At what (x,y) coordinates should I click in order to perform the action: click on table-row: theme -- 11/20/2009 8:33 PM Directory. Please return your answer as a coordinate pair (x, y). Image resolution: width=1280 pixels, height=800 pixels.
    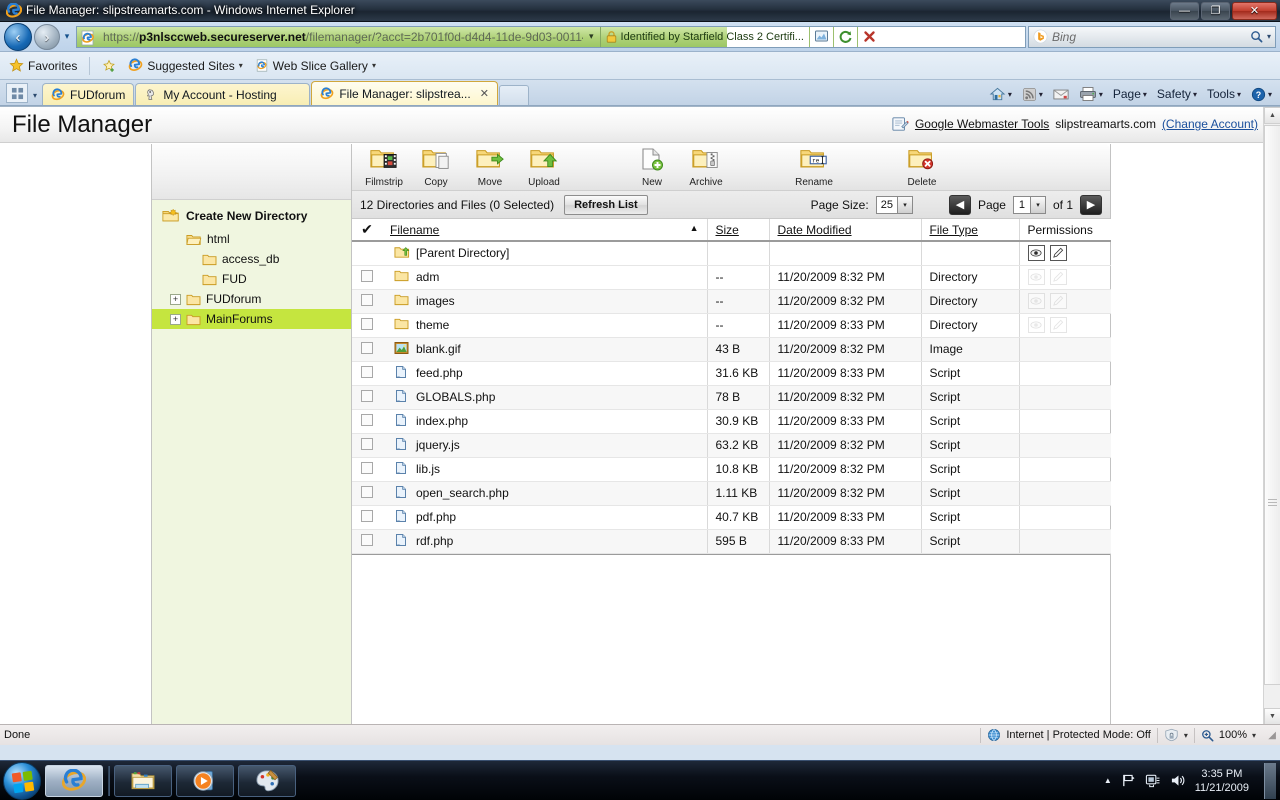
    Looking at the image, I should click on (731, 325).